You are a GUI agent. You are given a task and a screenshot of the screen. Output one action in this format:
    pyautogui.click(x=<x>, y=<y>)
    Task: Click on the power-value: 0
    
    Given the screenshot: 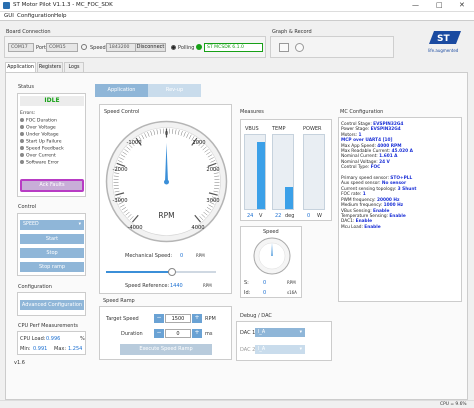 What is the action you would take?
    pyautogui.click(x=309, y=216)
    